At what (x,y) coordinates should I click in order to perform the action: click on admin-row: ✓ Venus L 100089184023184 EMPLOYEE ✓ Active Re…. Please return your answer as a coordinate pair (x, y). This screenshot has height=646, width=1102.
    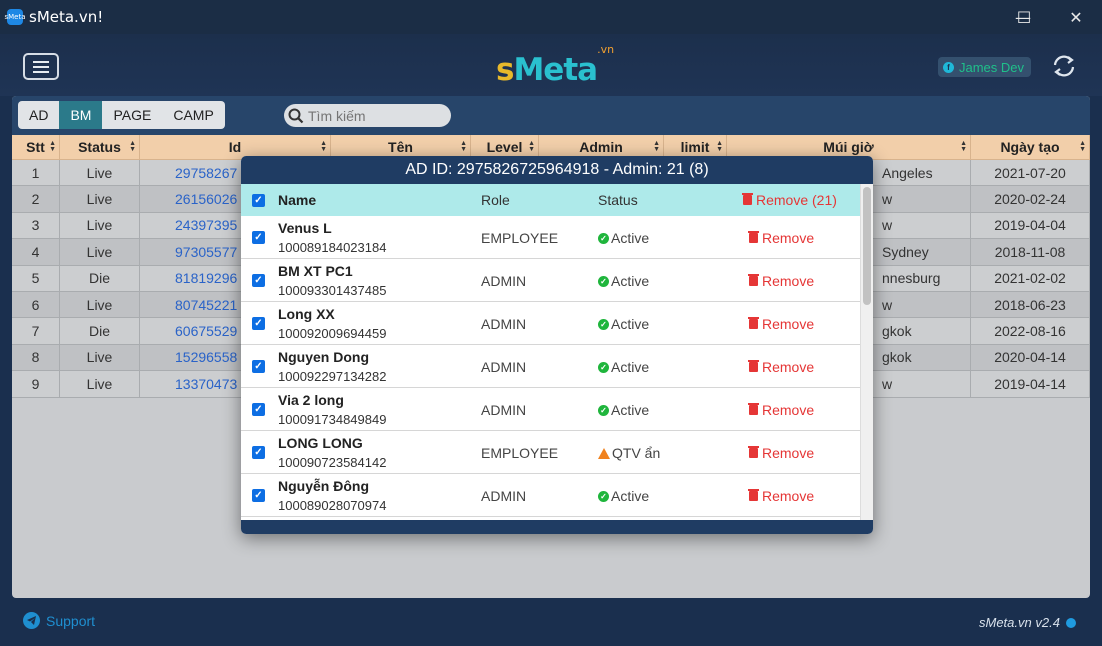
    Looking at the image, I should click on (550, 237).